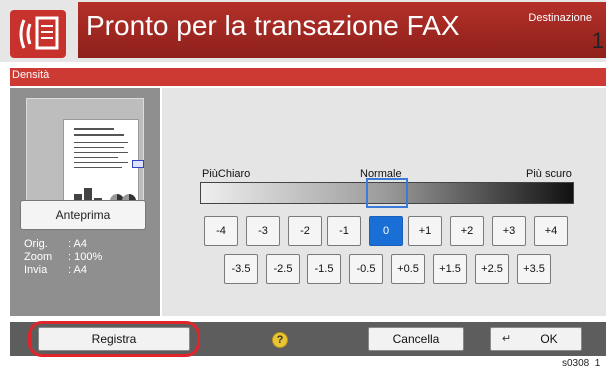 This screenshot has width=606, height=367. Describe the element at coordinates (308, 77) in the screenshot. I see `panel-header` at that location.